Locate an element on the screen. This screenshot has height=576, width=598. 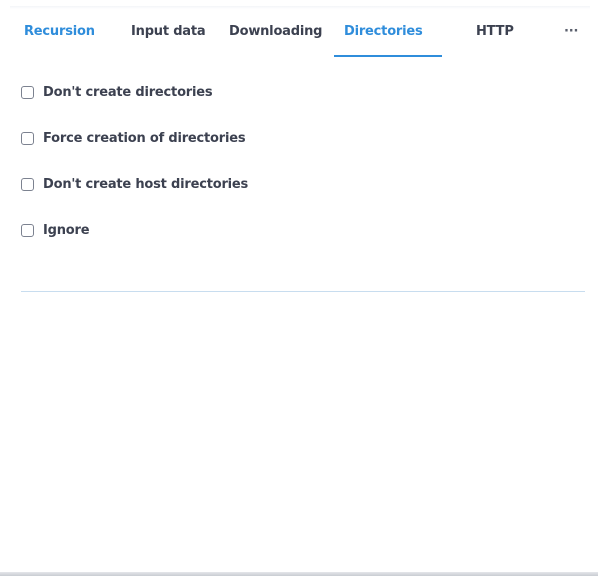
option-force-creation-of-directories: Force creation of directories is located at coordinates (133, 138).